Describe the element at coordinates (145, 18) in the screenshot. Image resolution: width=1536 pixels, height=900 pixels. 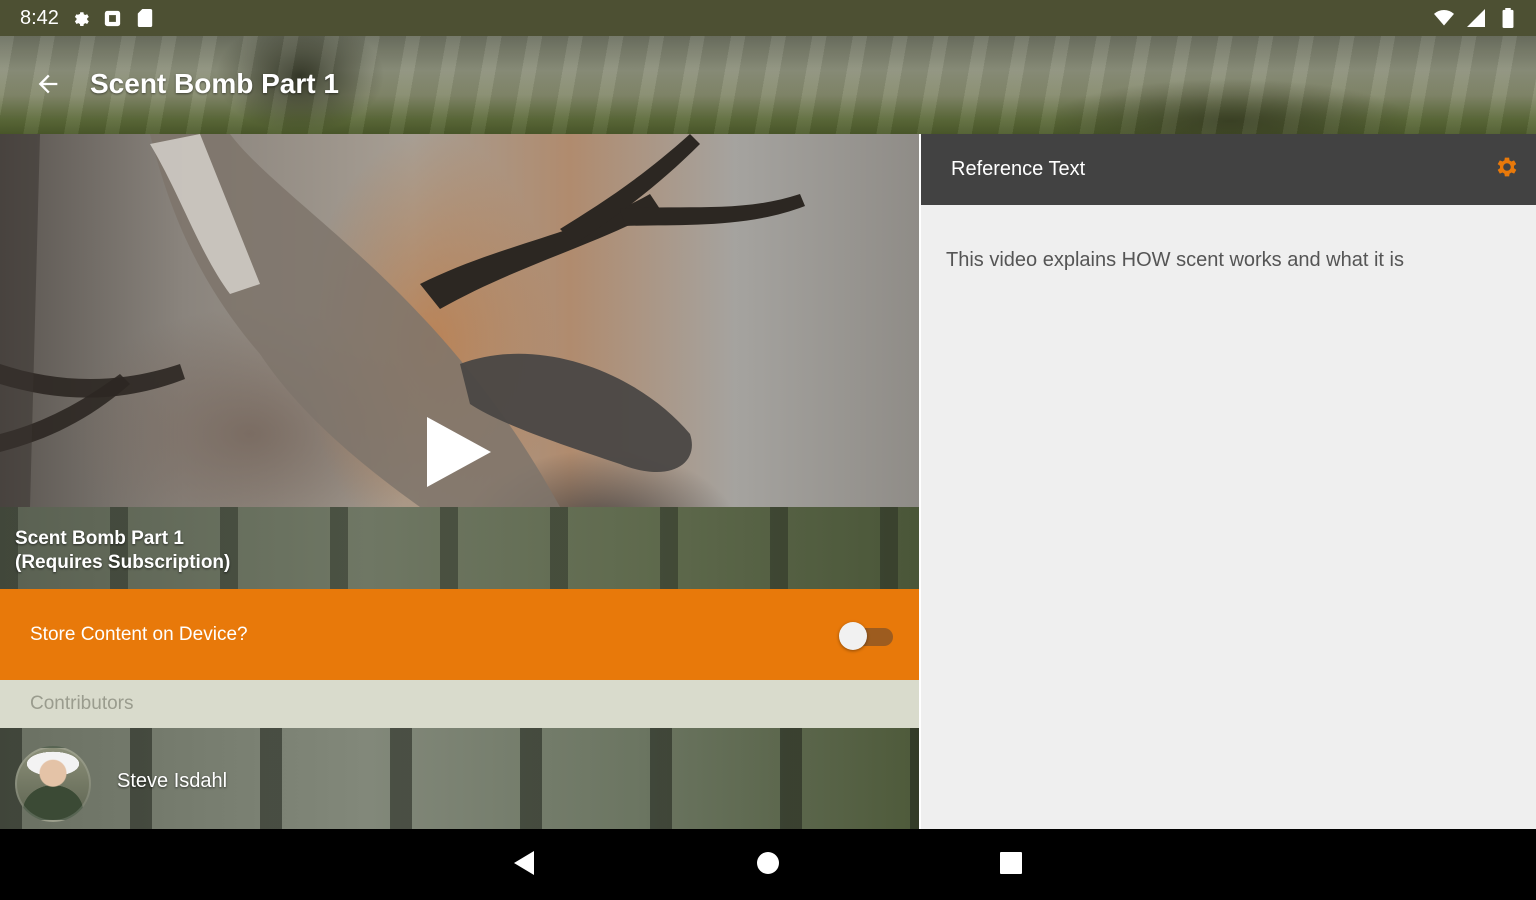
I see `sd-card-icon` at that location.